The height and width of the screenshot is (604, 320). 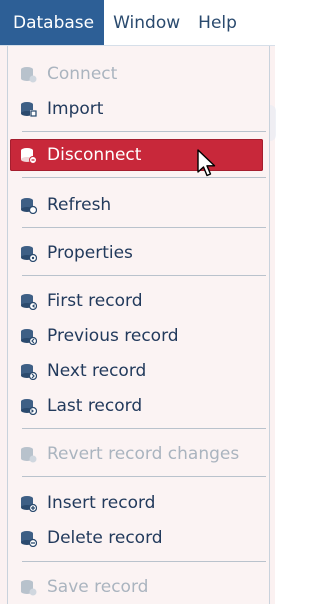 What do you see at coordinates (28, 587) in the screenshot?
I see `save-record-icon` at bounding box center [28, 587].